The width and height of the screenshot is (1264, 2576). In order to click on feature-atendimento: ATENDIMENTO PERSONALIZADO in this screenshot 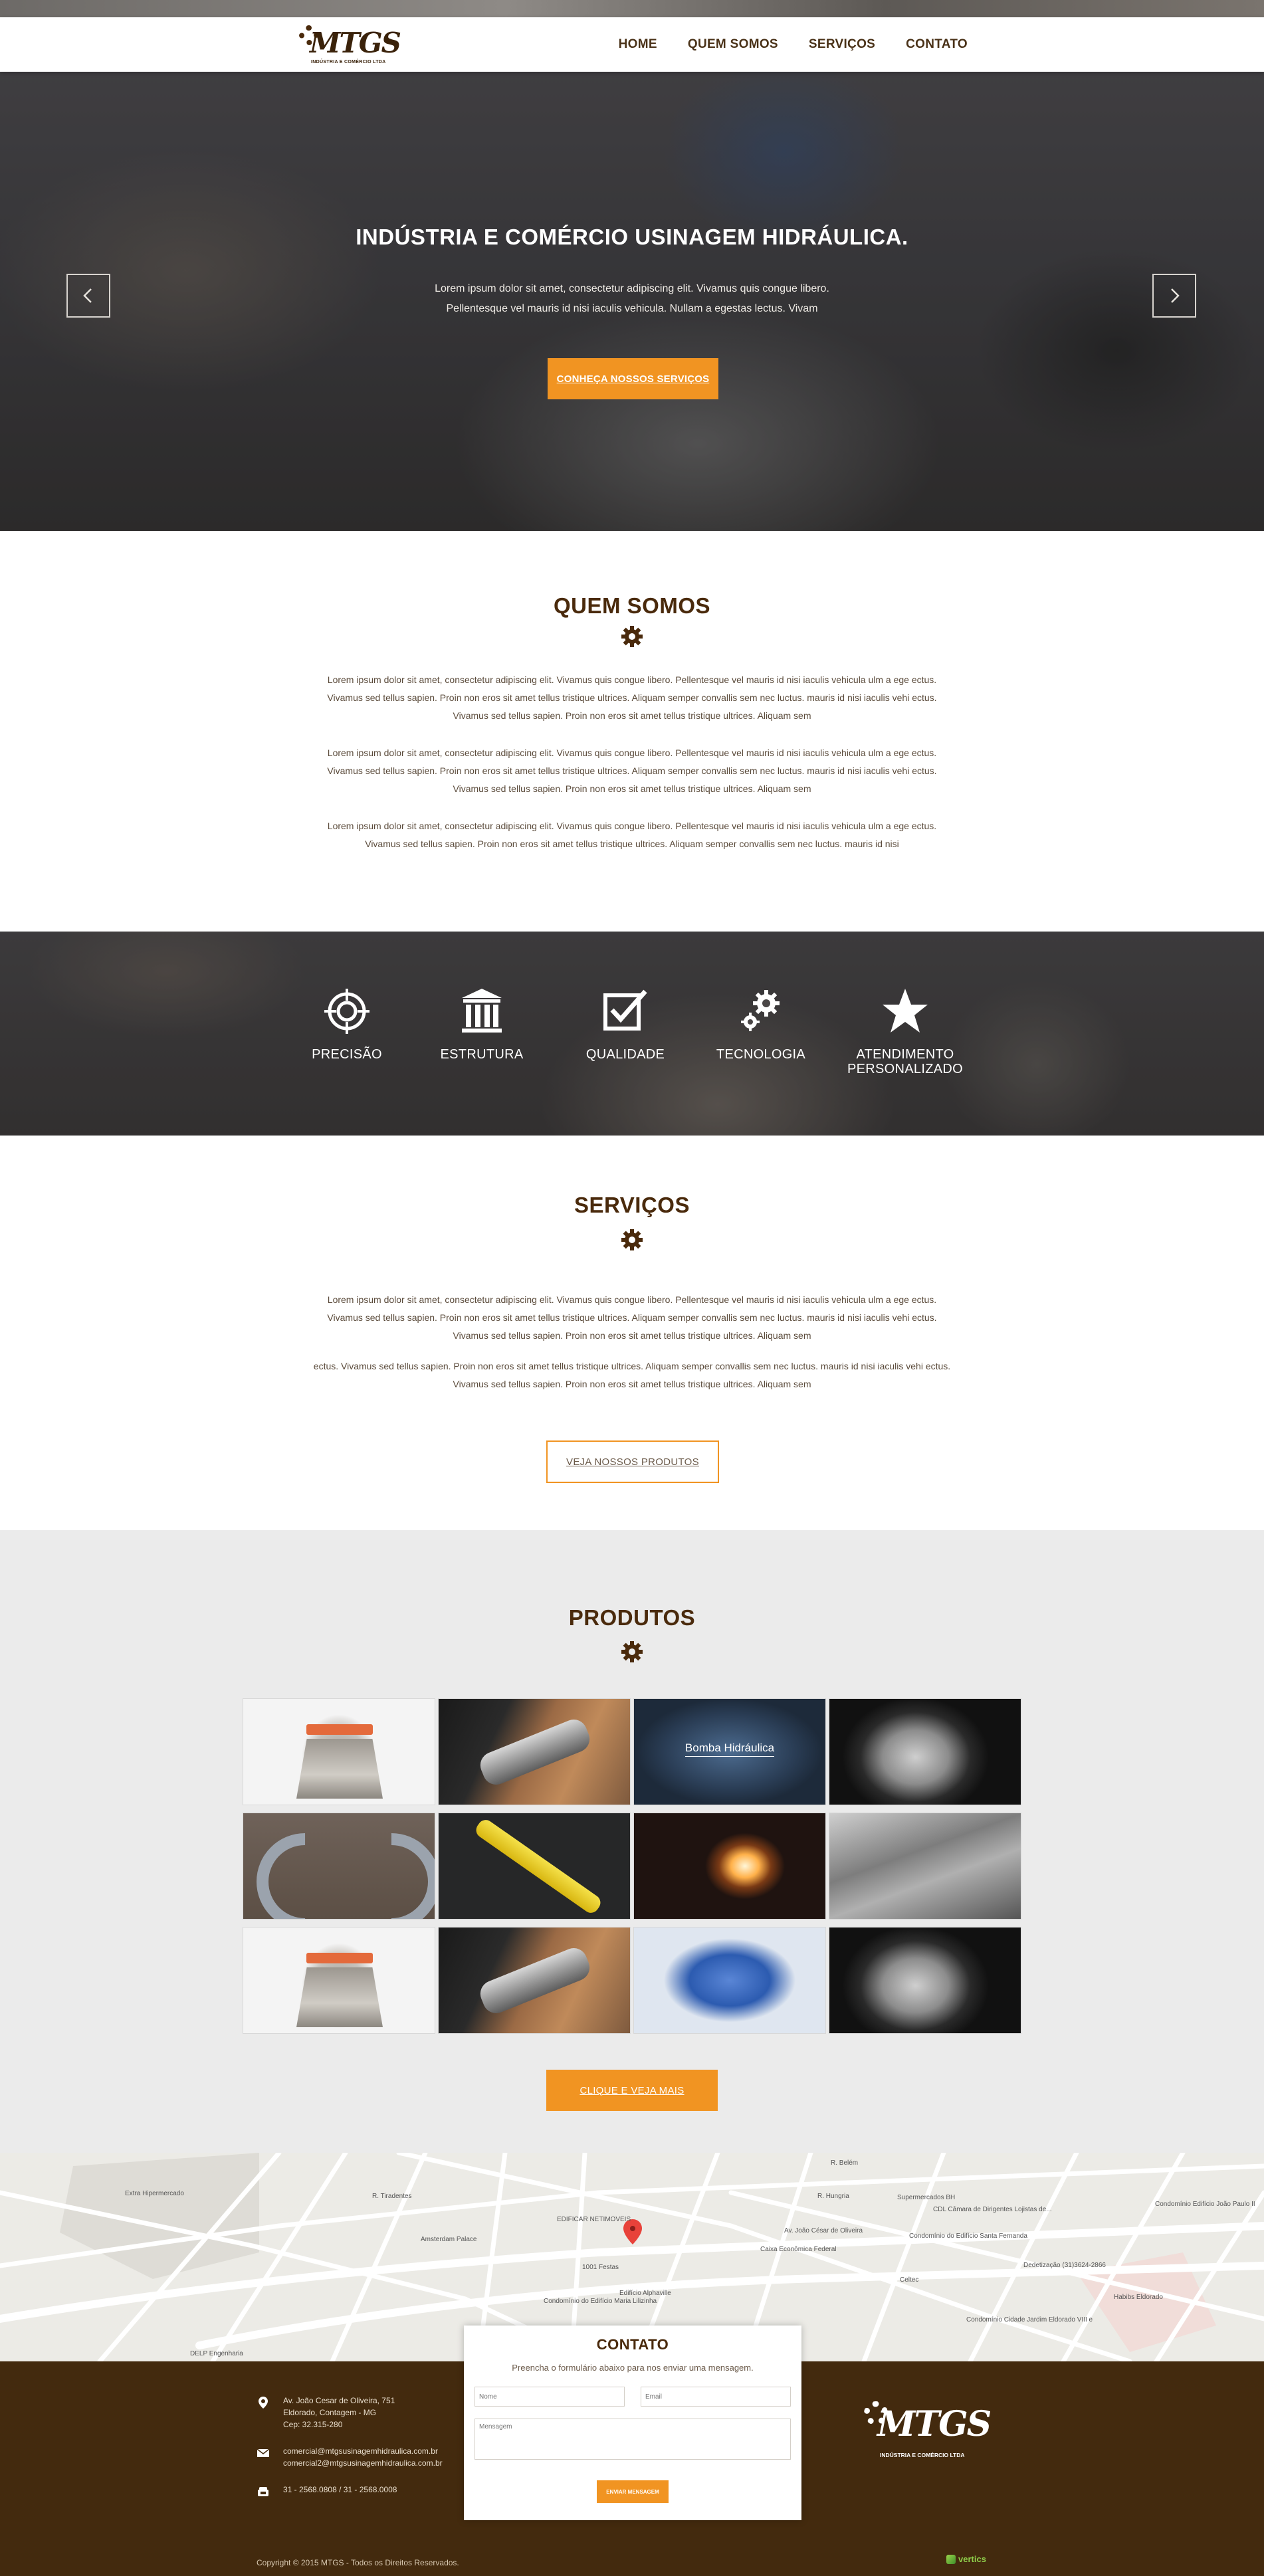, I will do `click(905, 1031)`.